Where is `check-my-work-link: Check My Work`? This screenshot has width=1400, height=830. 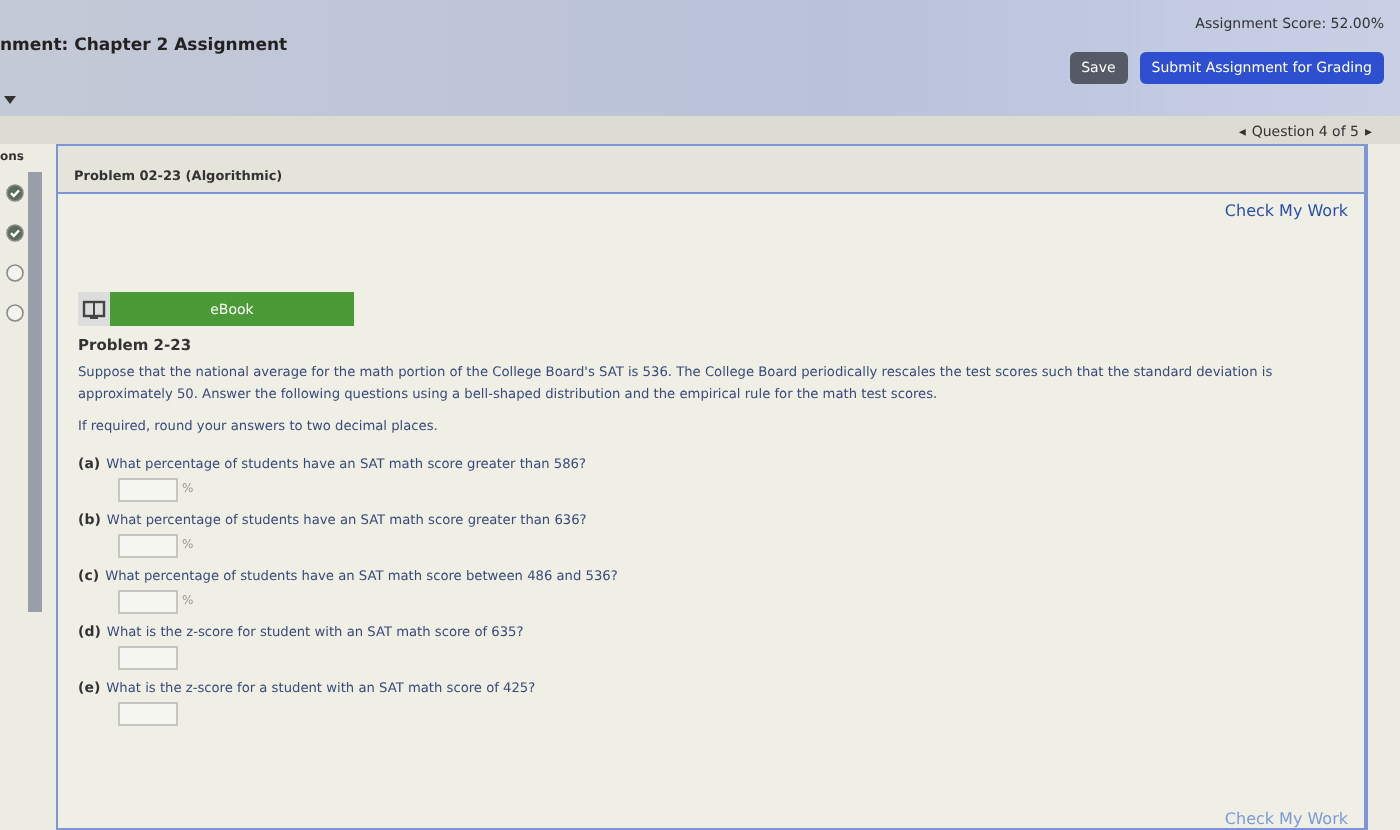 check-my-work-link: Check My Work is located at coordinates (1286, 211).